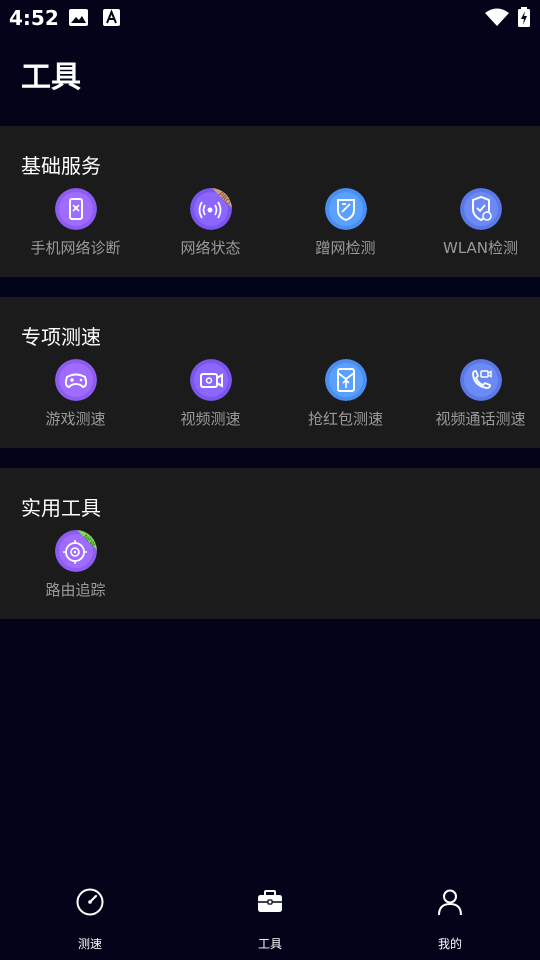  I want to click on font-a-notification-icon, so click(111, 17).